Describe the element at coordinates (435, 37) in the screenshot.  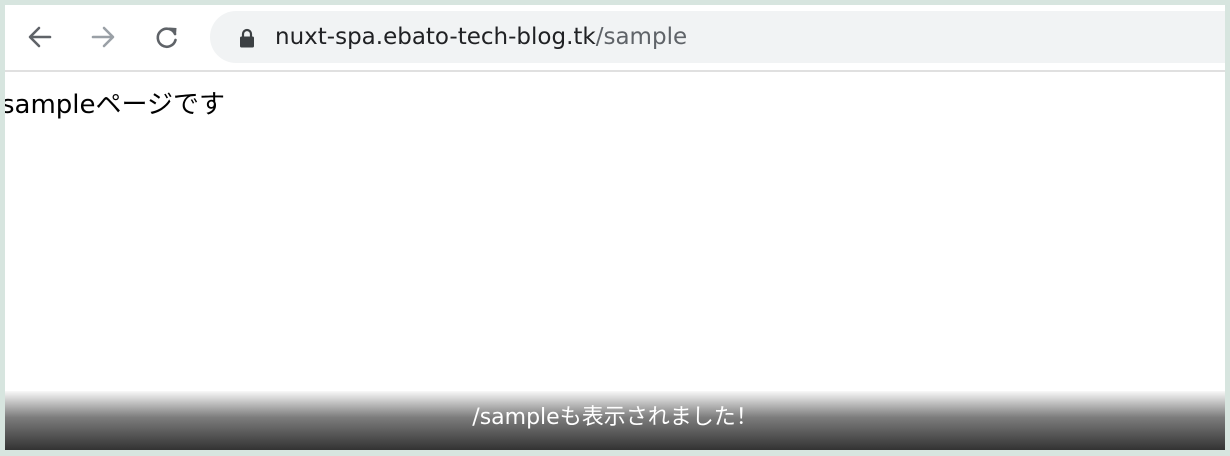
I see `url-host: nuxt-spa.ebato-tech-blog.tk` at that location.